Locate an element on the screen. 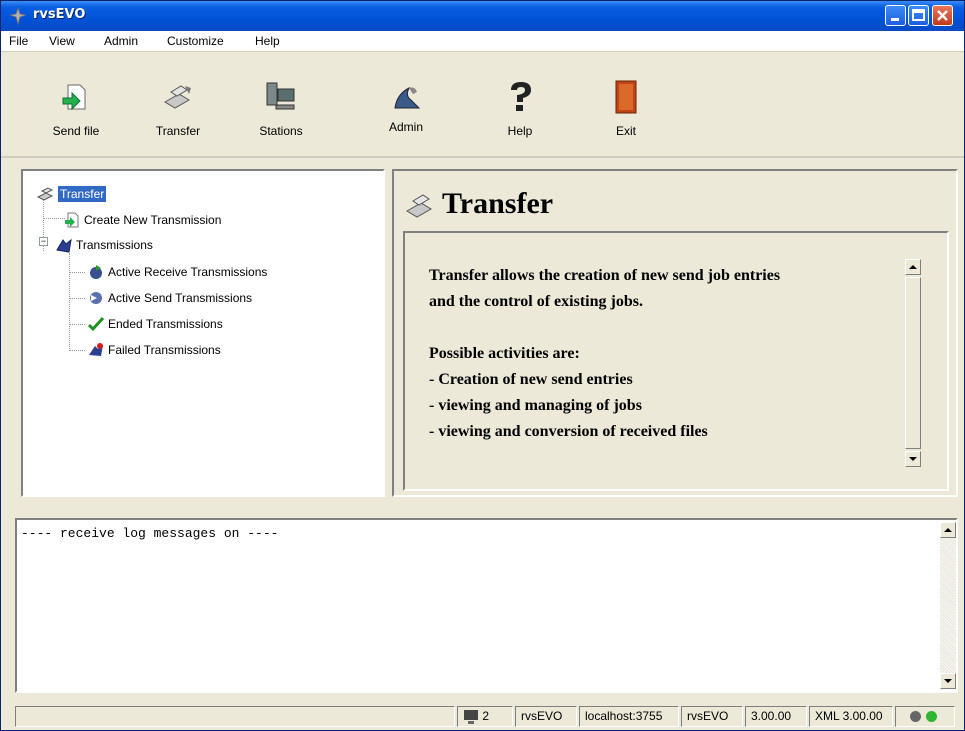  send-file-button: Send file is located at coordinates (76, 109).